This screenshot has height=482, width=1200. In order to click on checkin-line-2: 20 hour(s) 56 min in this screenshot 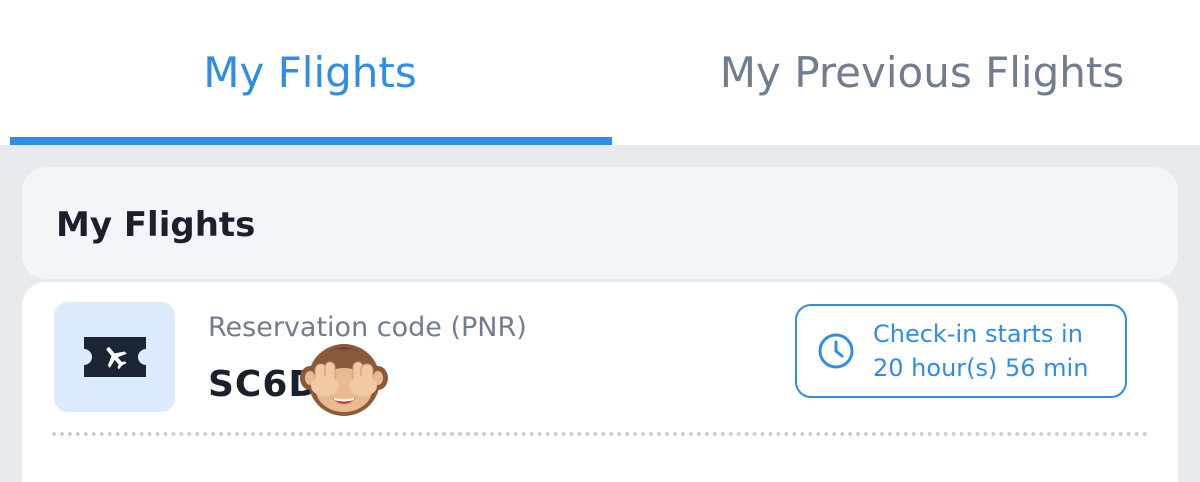, I will do `click(981, 368)`.